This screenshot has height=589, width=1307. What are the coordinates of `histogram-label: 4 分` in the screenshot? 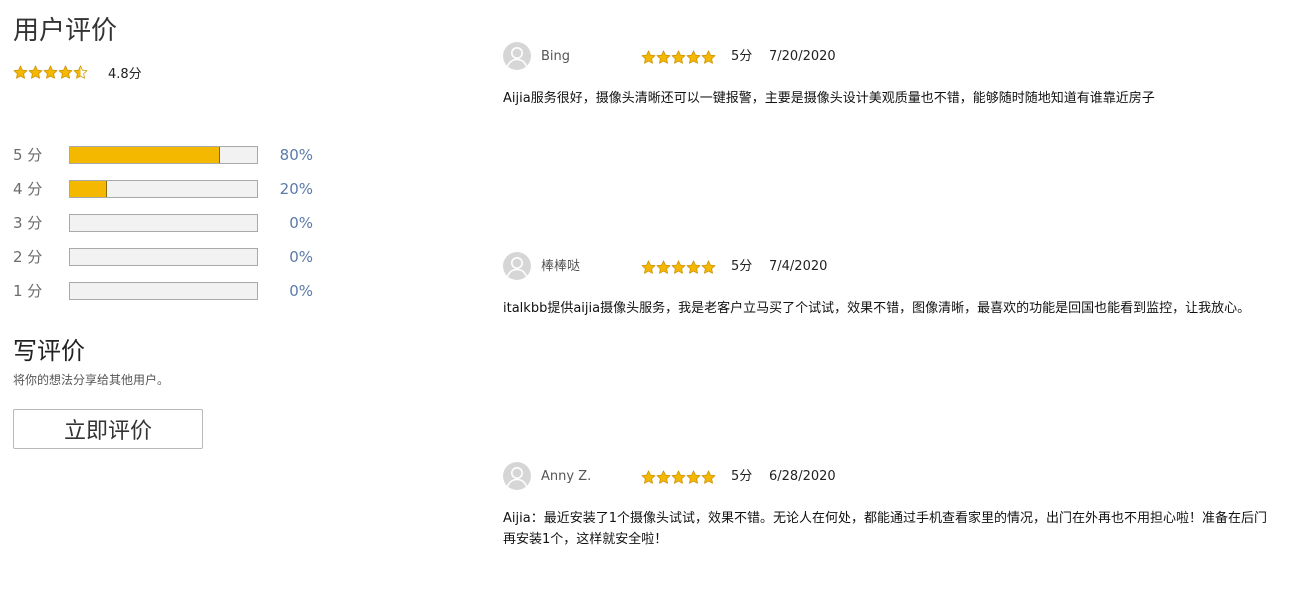 It's located at (28, 189).